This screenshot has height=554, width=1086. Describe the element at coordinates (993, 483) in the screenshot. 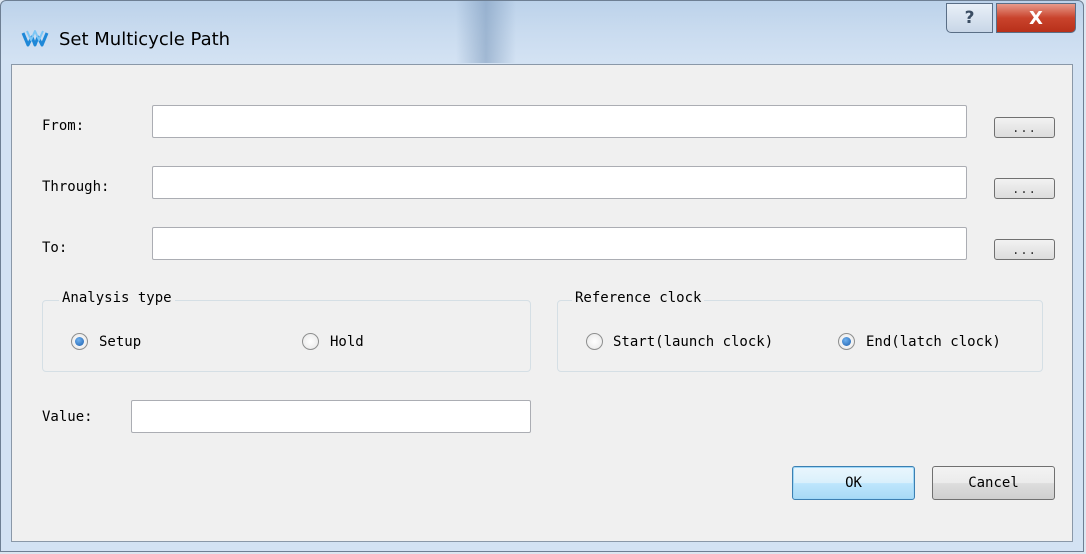

I see `cancel-button: Cancel` at that location.